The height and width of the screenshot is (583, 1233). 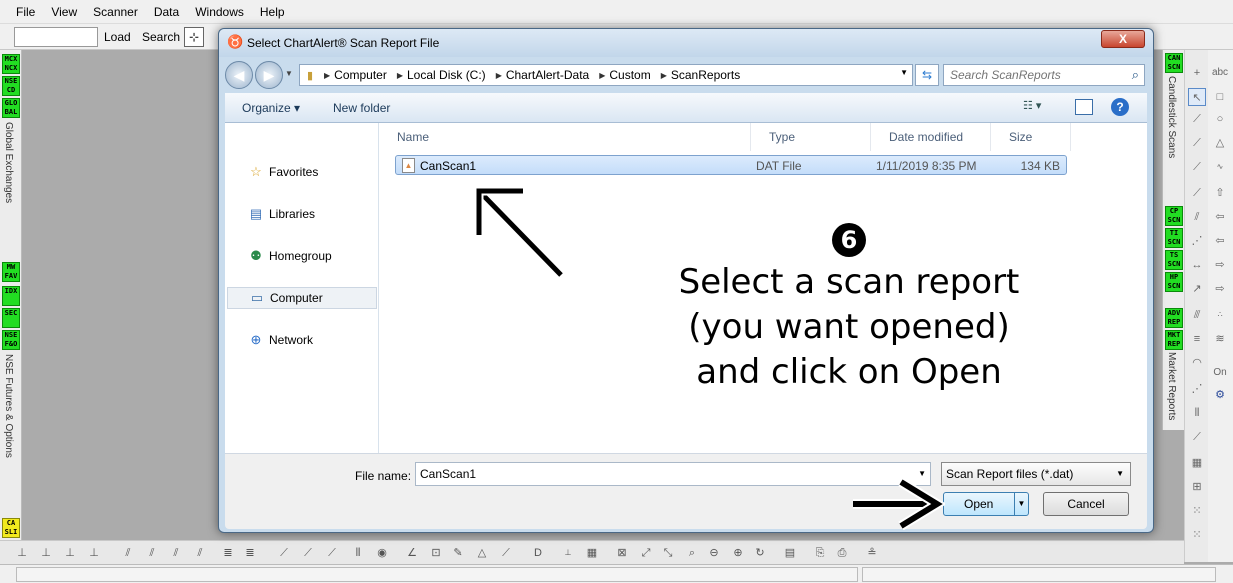 What do you see at coordinates (11, 318) in the screenshot?
I see `tag-sec: SEC` at bounding box center [11, 318].